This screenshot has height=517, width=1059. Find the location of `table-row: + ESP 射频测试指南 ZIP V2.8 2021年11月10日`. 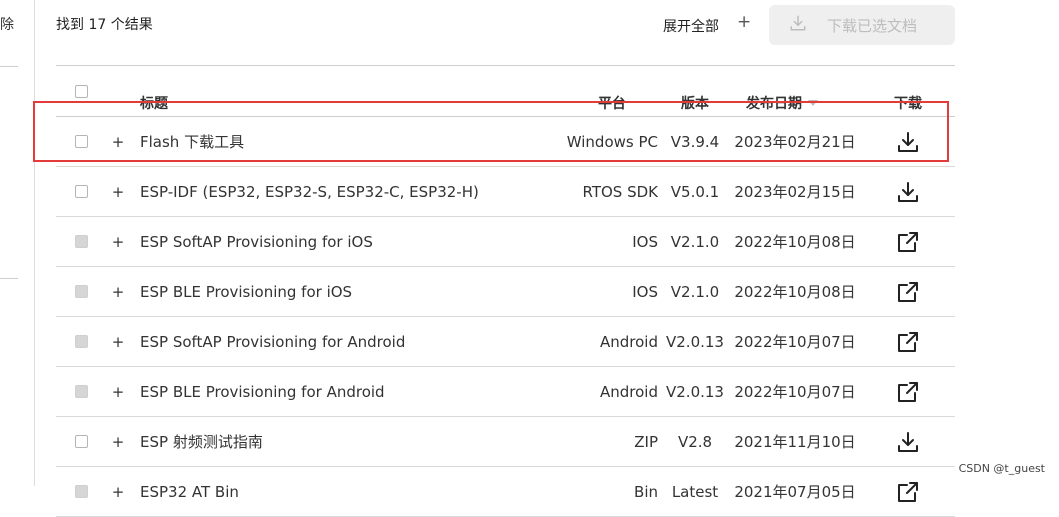

table-row: + ESP 射频测试指南 ZIP V2.8 2021年11月10日 is located at coordinates (505, 442).